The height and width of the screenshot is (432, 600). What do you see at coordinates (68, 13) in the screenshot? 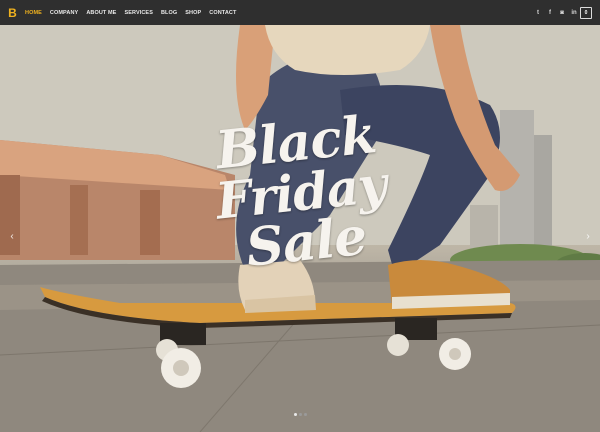
I see `nav-item-company: COMPANY` at bounding box center [68, 13].